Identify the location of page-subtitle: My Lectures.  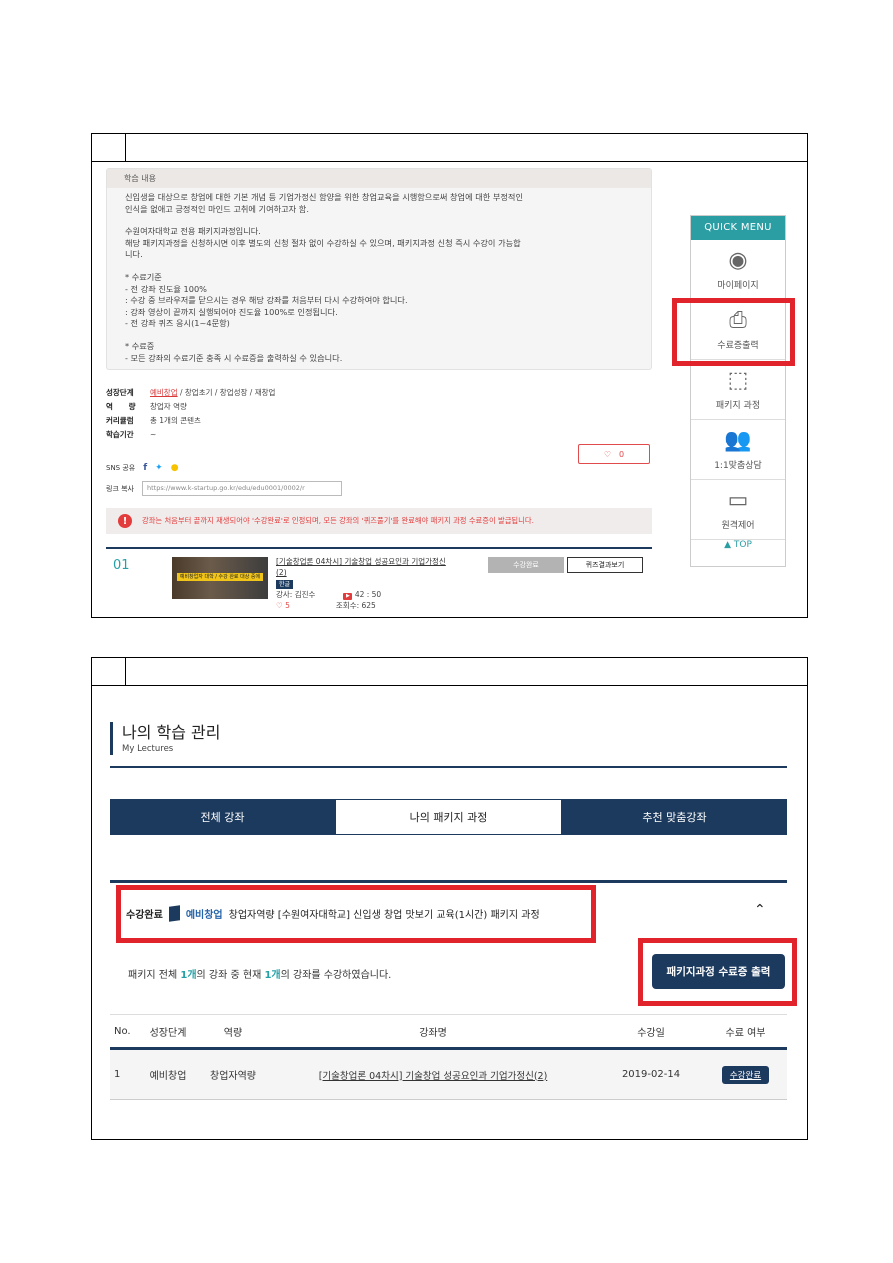
(148, 749).